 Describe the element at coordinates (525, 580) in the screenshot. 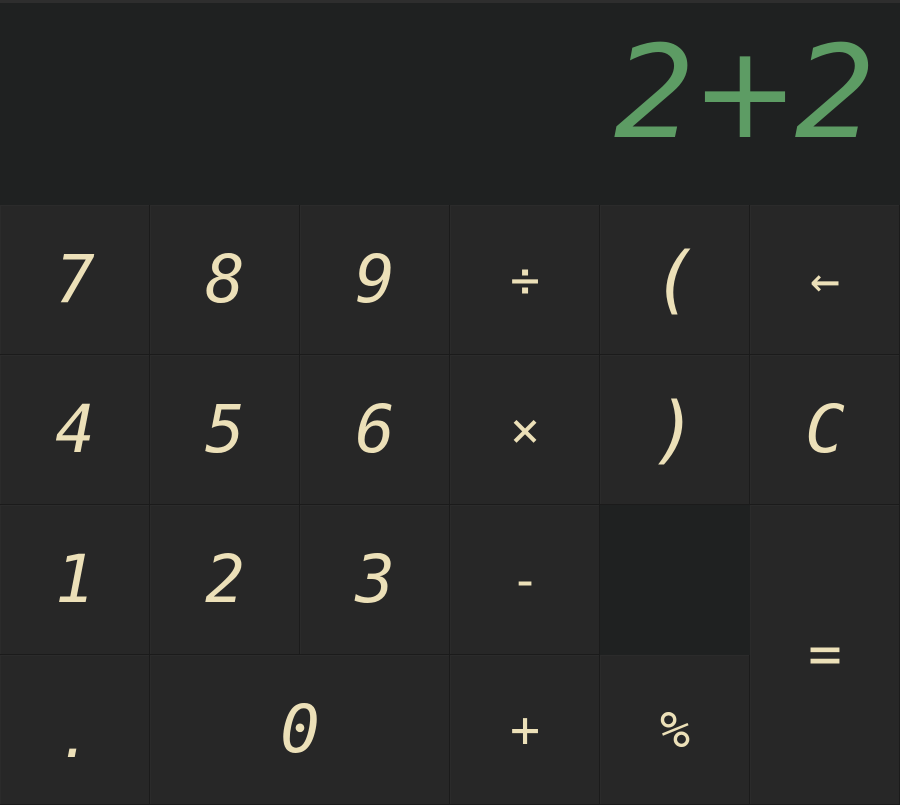

I see `minus-button: -` at that location.